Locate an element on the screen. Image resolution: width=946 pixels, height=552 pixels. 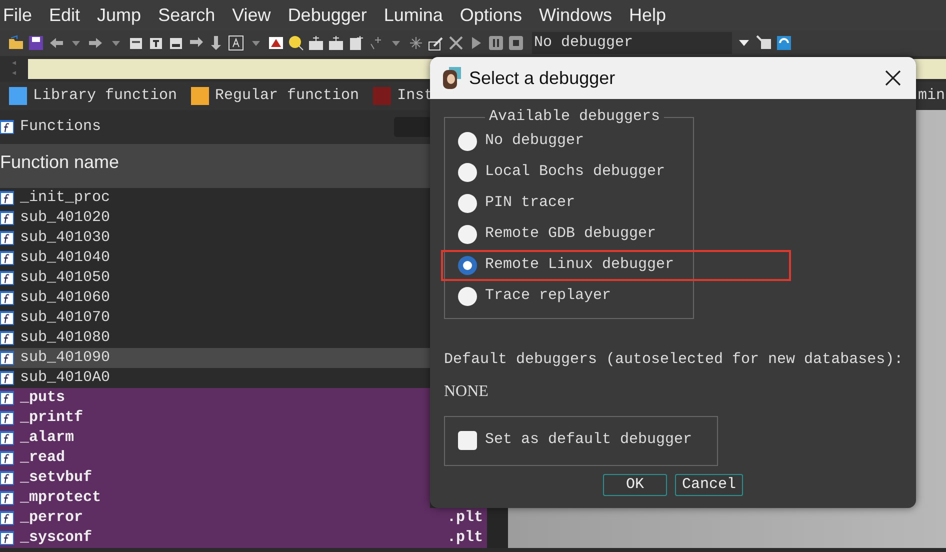
radio-label: Trace replayer is located at coordinates (548, 296).